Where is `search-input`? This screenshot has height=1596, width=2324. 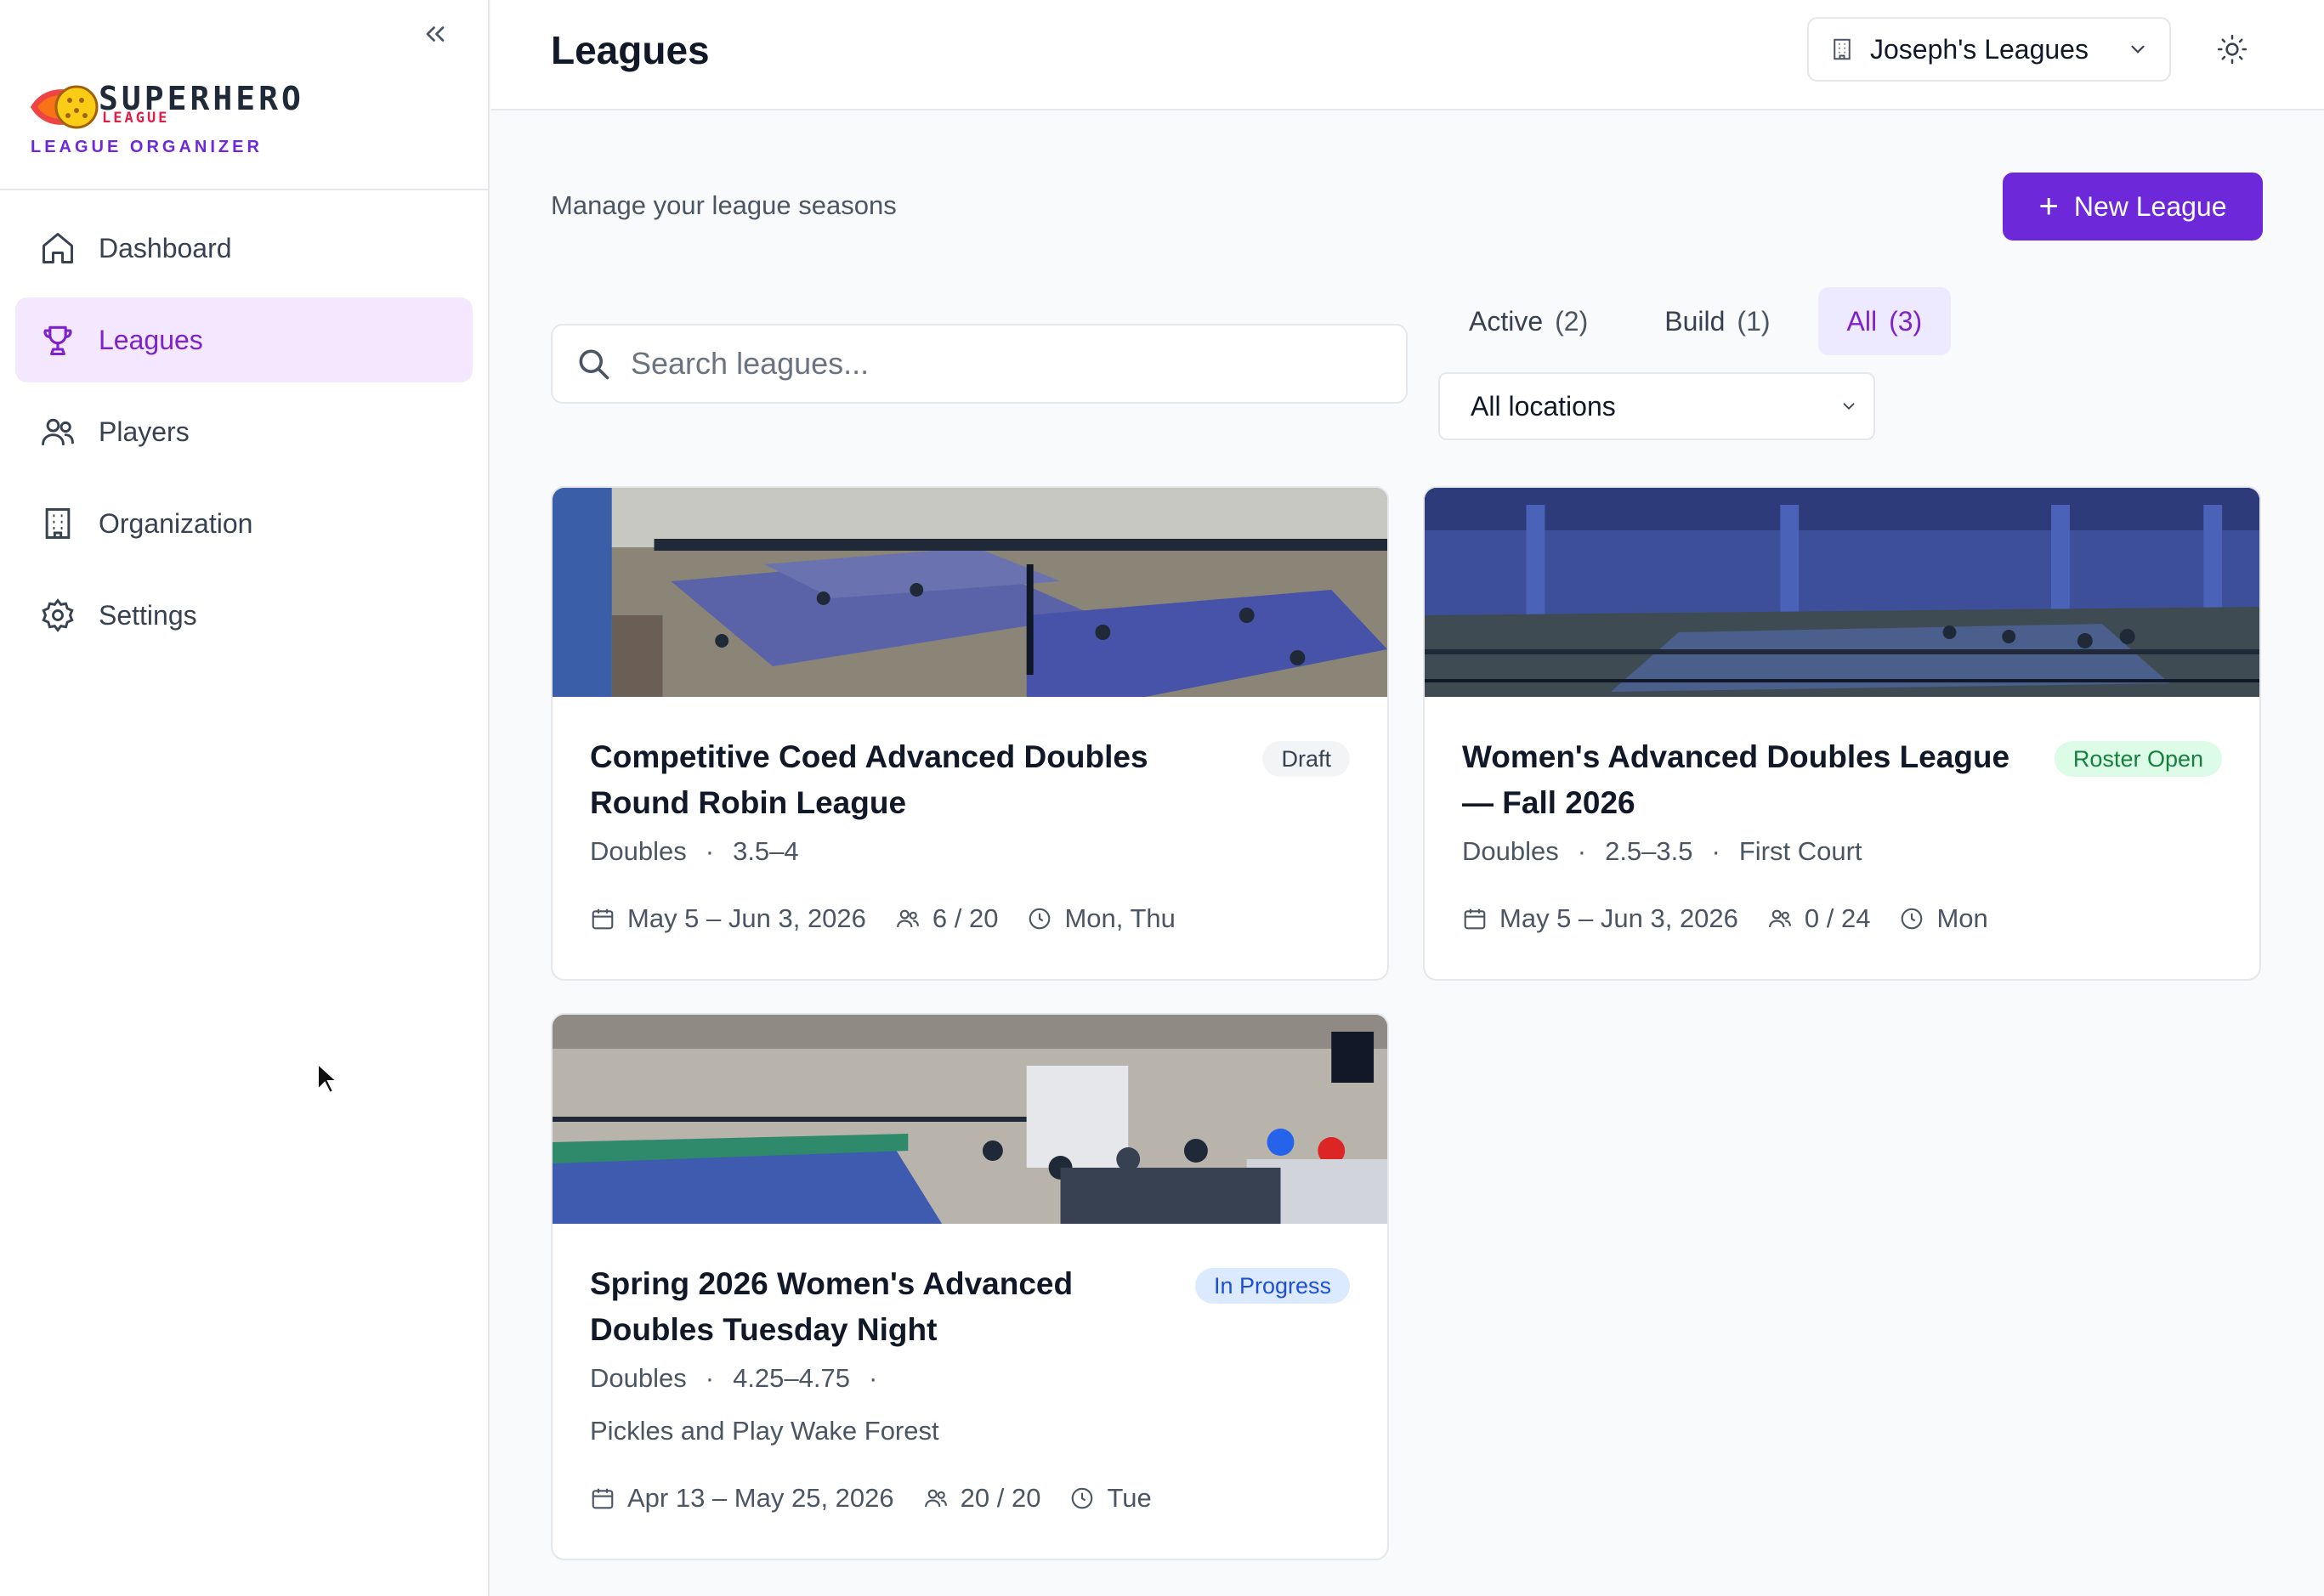 search-input is located at coordinates (1005, 364).